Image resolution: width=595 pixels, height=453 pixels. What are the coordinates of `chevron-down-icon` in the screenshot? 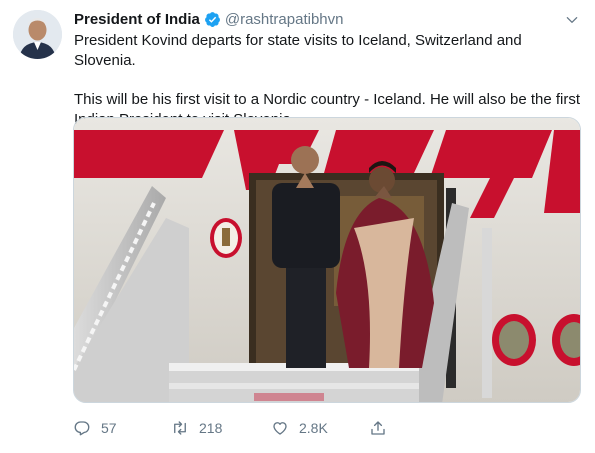 It's located at (572, 20).